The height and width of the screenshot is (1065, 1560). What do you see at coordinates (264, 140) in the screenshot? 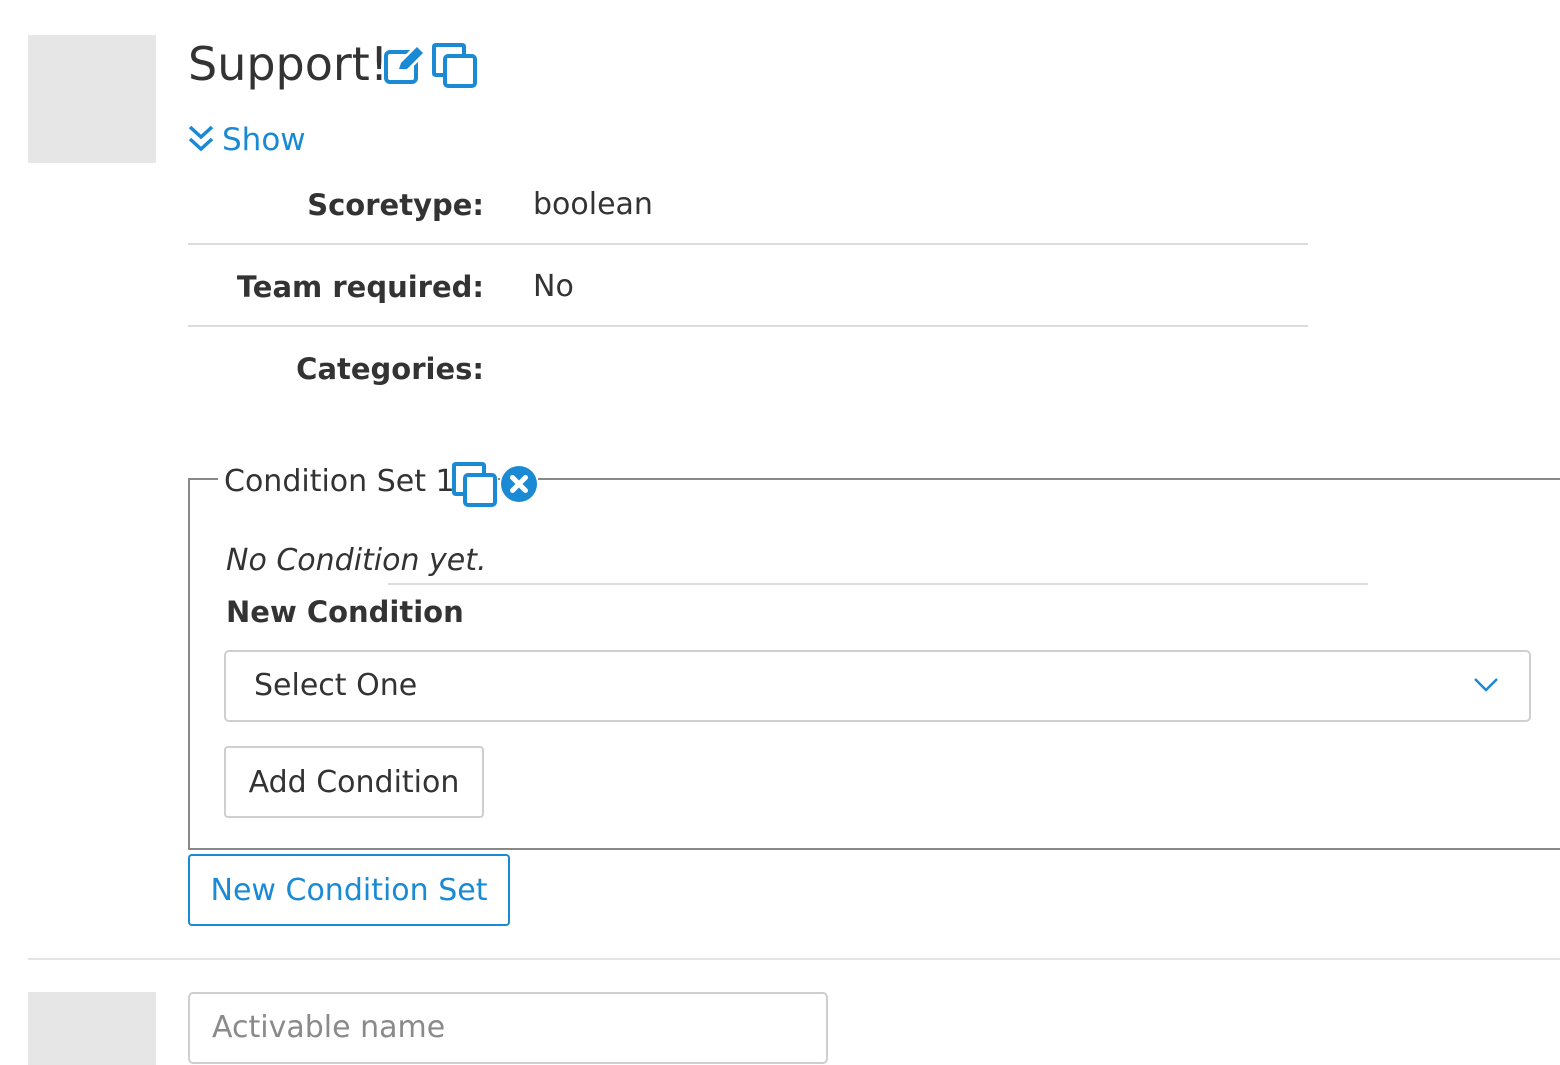
I see `show-label: Show` at bounding box center [264, 140].